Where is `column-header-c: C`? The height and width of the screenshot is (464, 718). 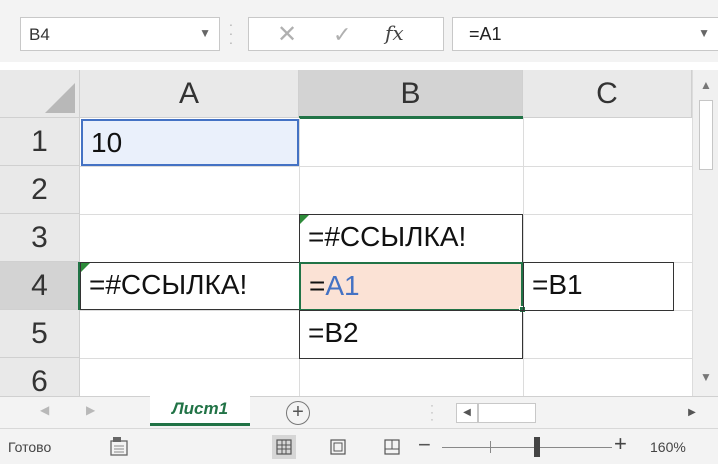
column-header-c: C is located at coordinates (607, 94).